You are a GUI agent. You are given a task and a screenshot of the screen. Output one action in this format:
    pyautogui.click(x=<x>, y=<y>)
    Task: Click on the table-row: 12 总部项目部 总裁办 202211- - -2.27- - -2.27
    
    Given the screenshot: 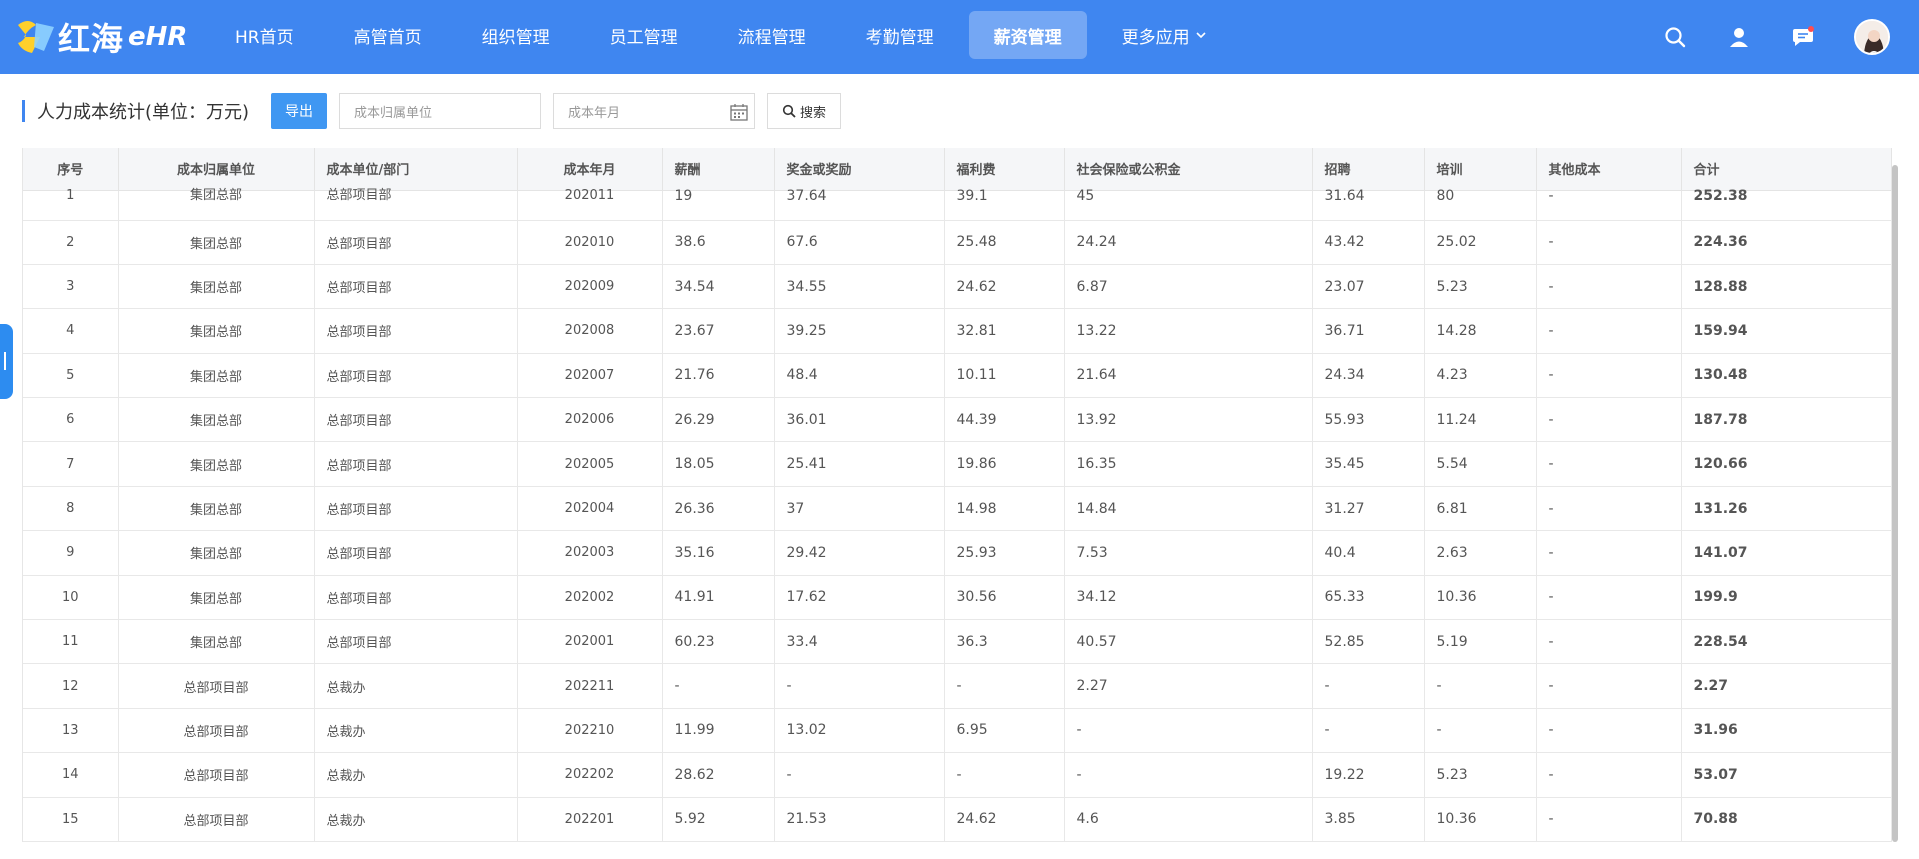 What is the action you would take?
    pyautogui.click(x=957, y=686)
    